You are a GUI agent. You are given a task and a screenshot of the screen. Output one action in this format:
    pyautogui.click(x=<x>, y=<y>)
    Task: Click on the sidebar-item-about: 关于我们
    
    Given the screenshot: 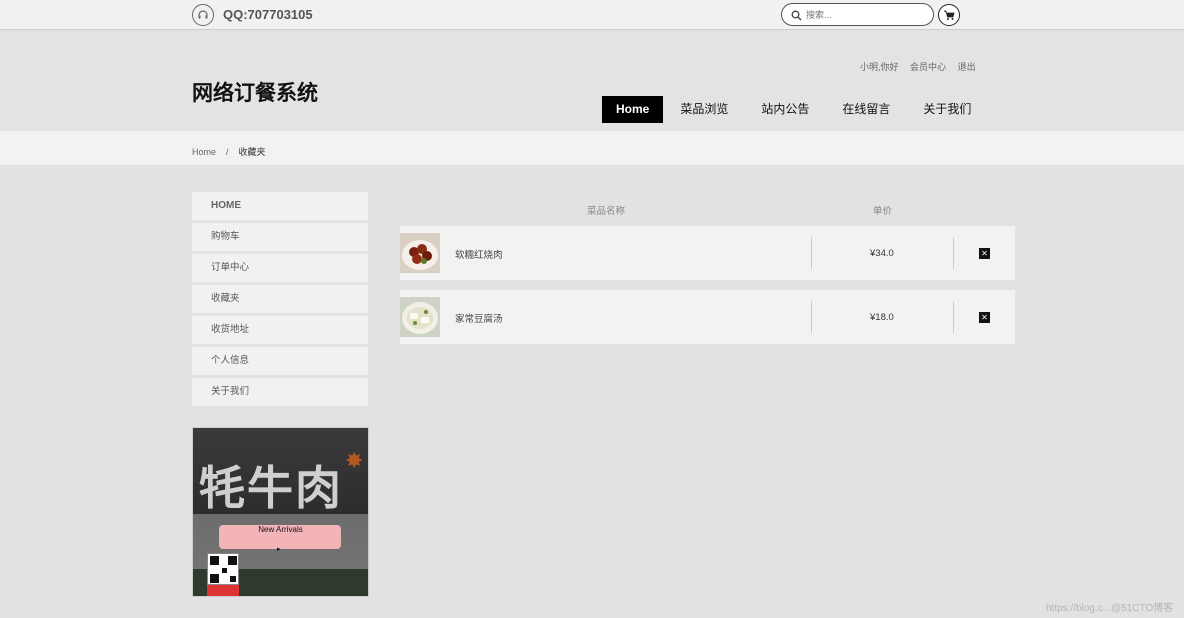 What is the action you would take?
    pyautogui.click(x=280, y=392)
    